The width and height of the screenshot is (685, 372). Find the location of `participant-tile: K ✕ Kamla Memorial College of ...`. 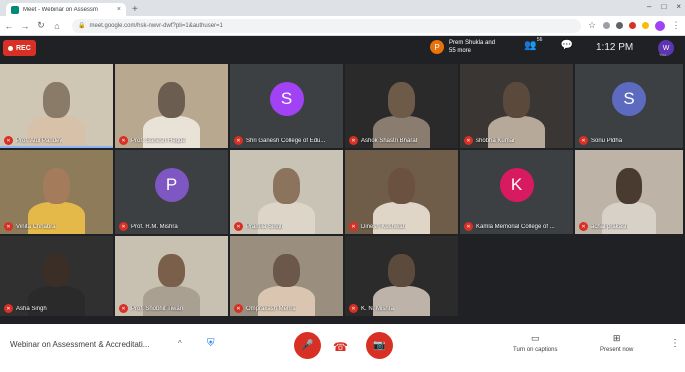

participant-tile: K ✕ Kamla Memorial College of ... is located at coordinates (516, 192).